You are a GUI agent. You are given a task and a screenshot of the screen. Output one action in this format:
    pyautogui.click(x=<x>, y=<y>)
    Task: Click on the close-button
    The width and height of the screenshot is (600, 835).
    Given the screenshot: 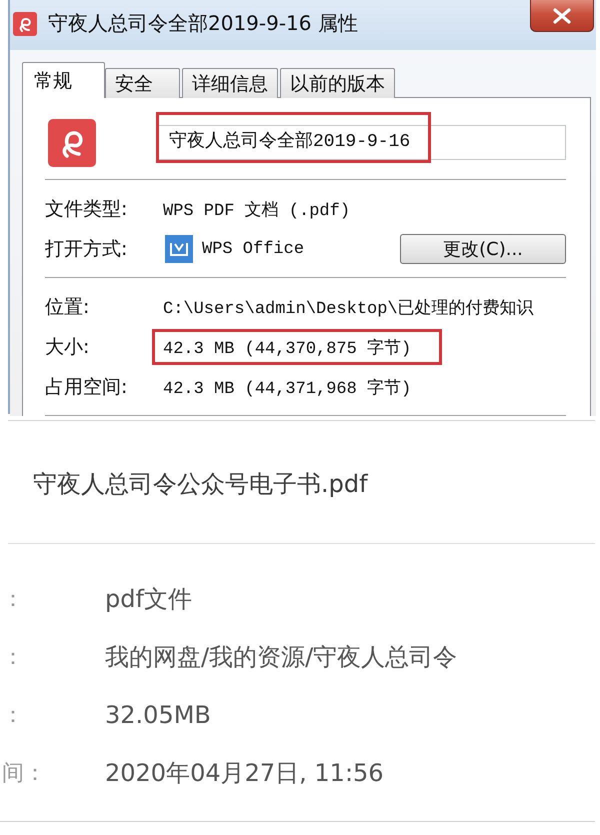 What is the action you would take?
    pyautogui.click(x=562, y=16)
    